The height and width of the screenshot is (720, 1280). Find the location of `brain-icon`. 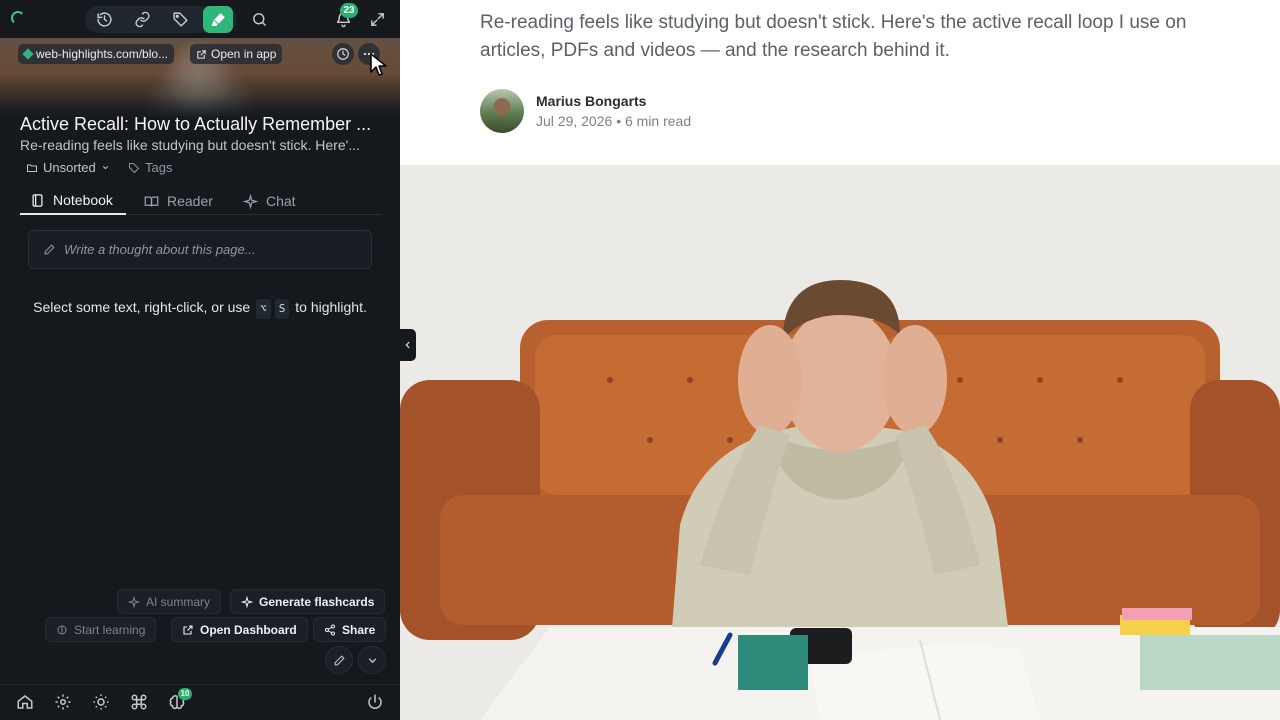

brain-icon is located at coordinates (62, 629).